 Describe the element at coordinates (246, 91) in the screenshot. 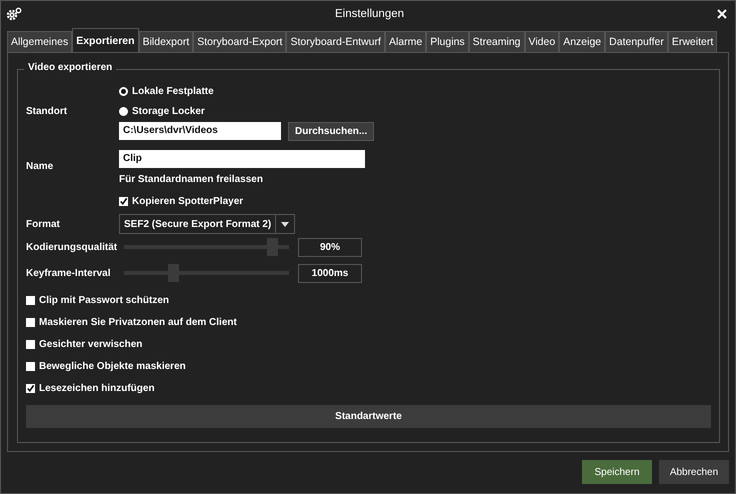

I see `radio-button: Lokale Festplatte` at that location.